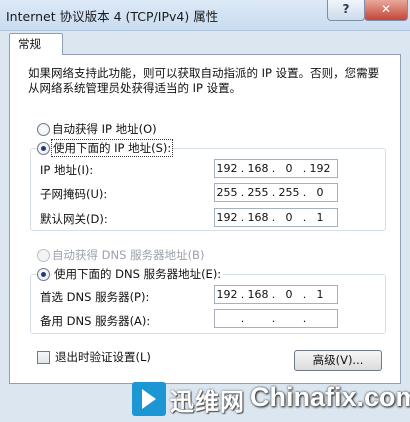 The height and width of the screenshot is (422, 410). What do you see at coordinates (43, 148) in the screenshot?
I see `ip-manual-radio` at bounding box center [43, 148].